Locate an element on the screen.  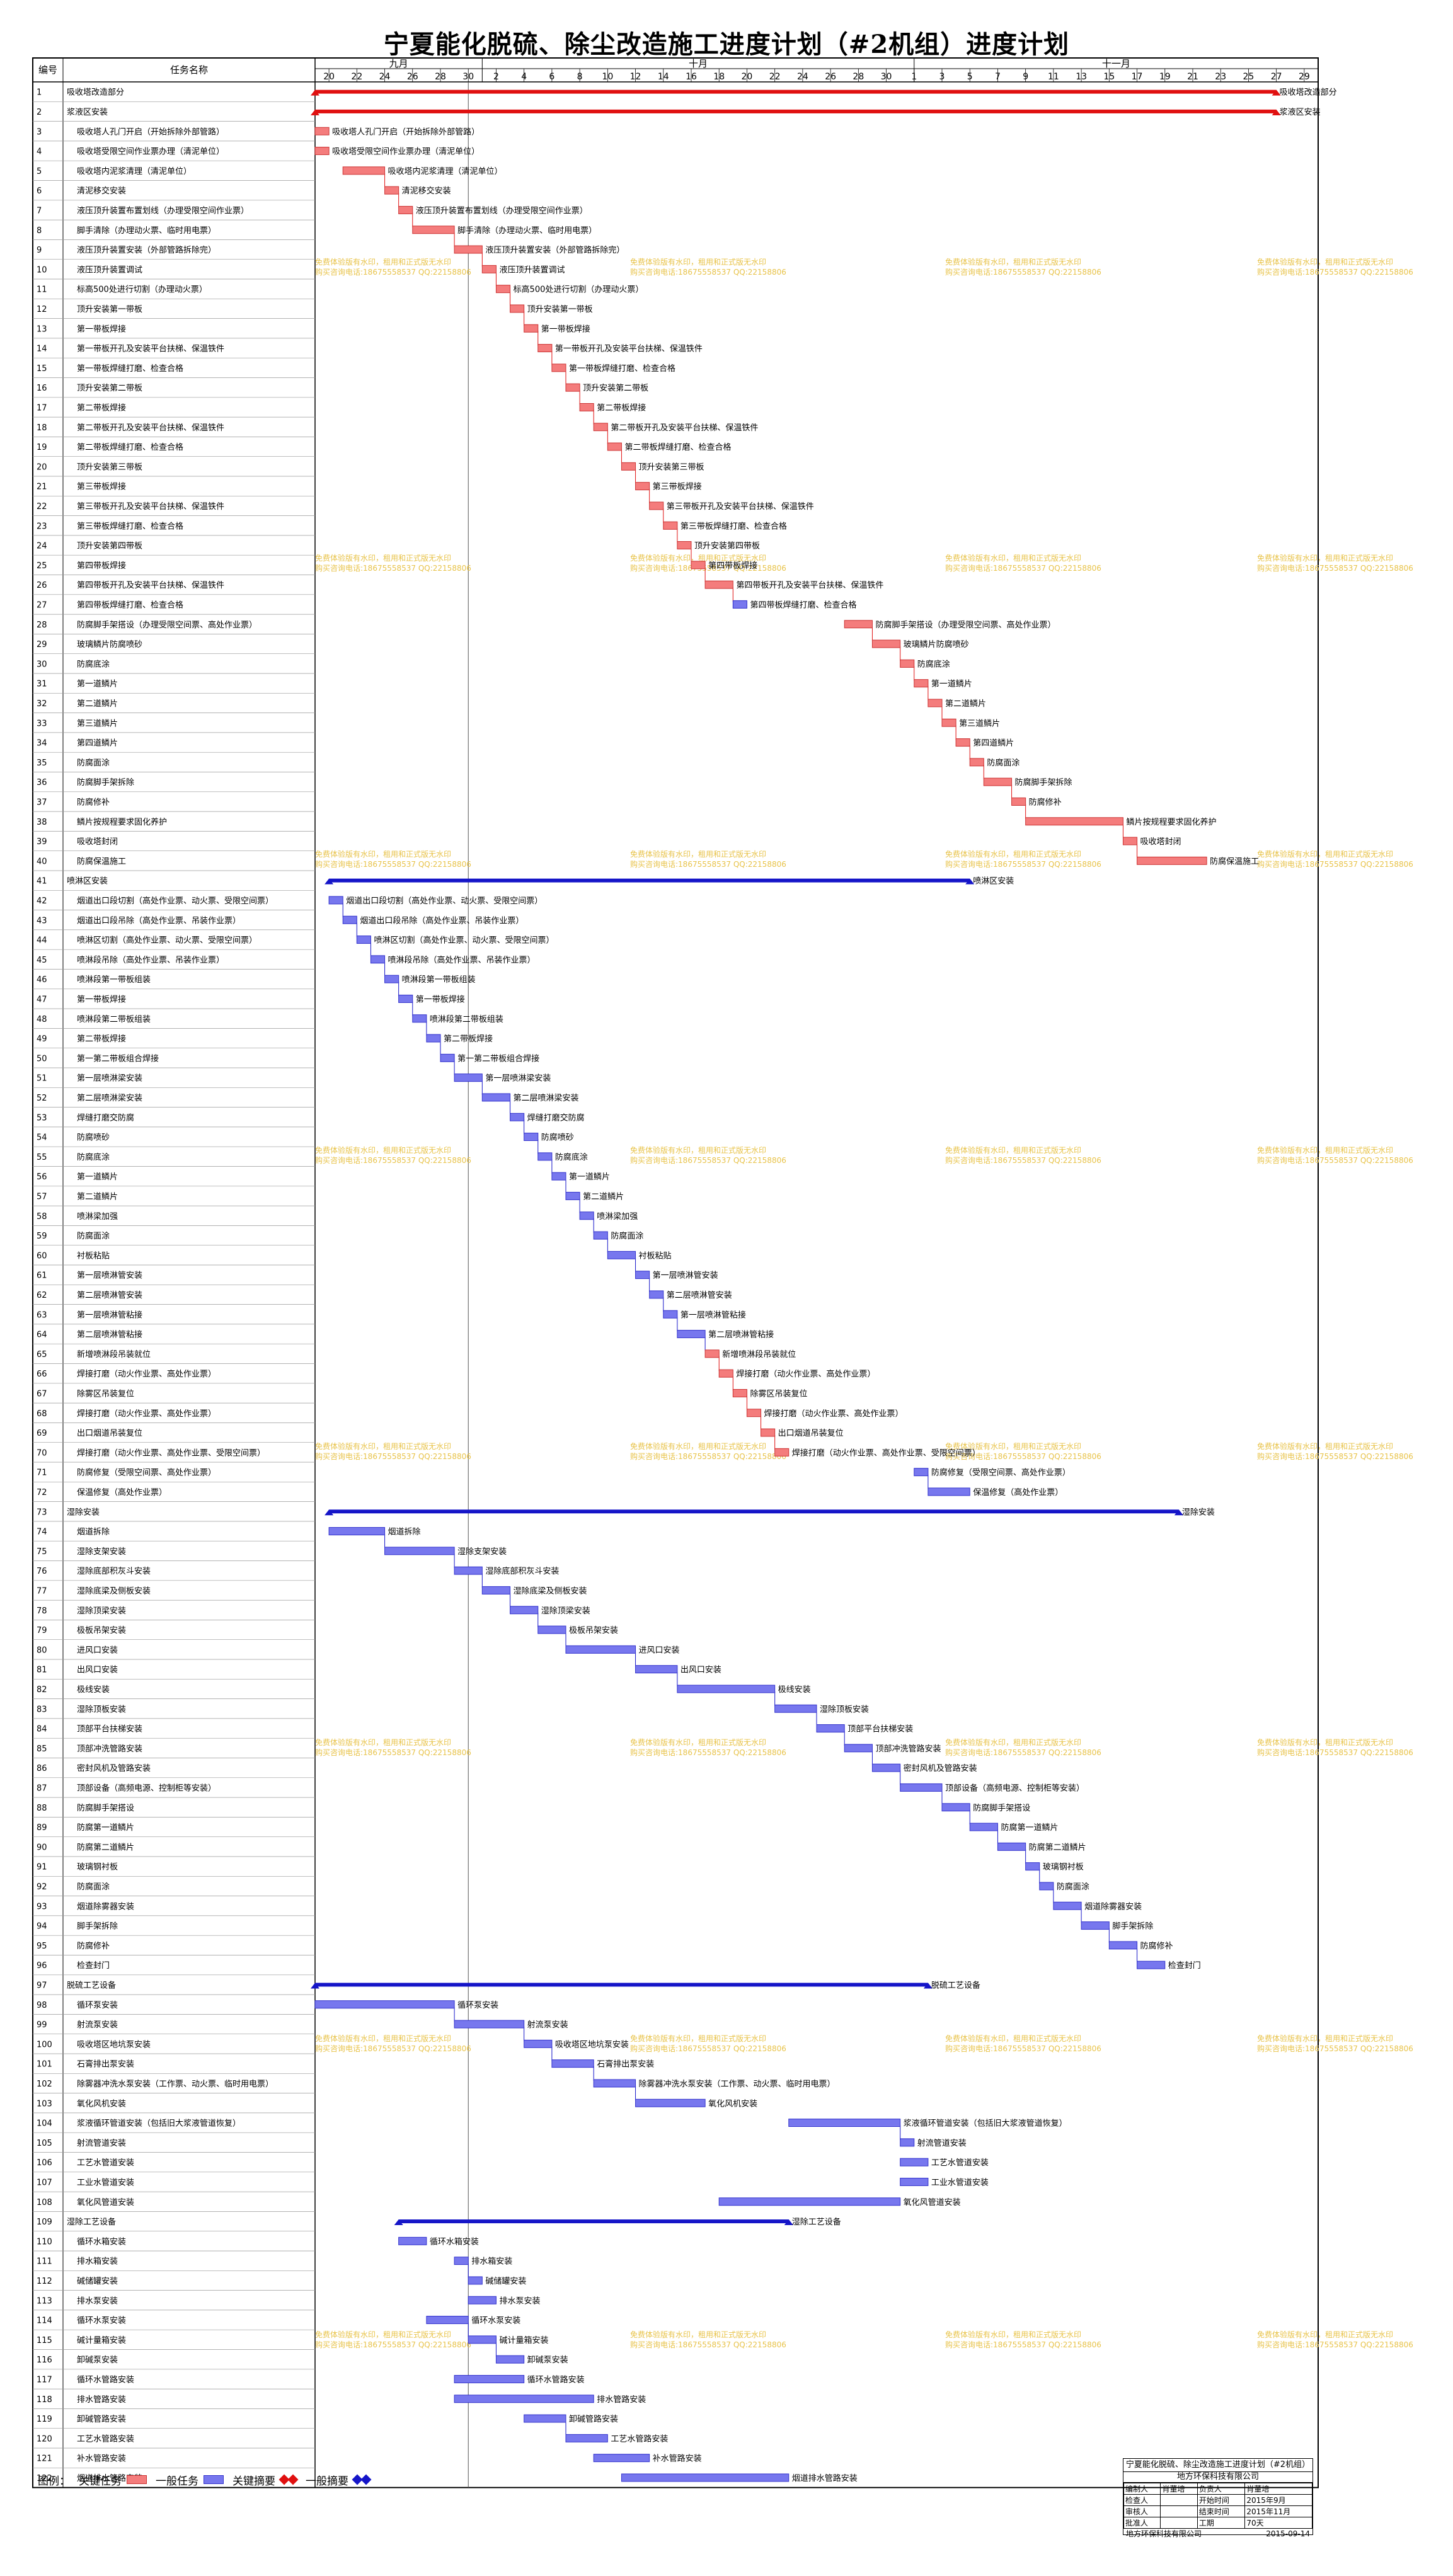
summary-name: 喷淋区安装 is located at coordinates (87, 881).